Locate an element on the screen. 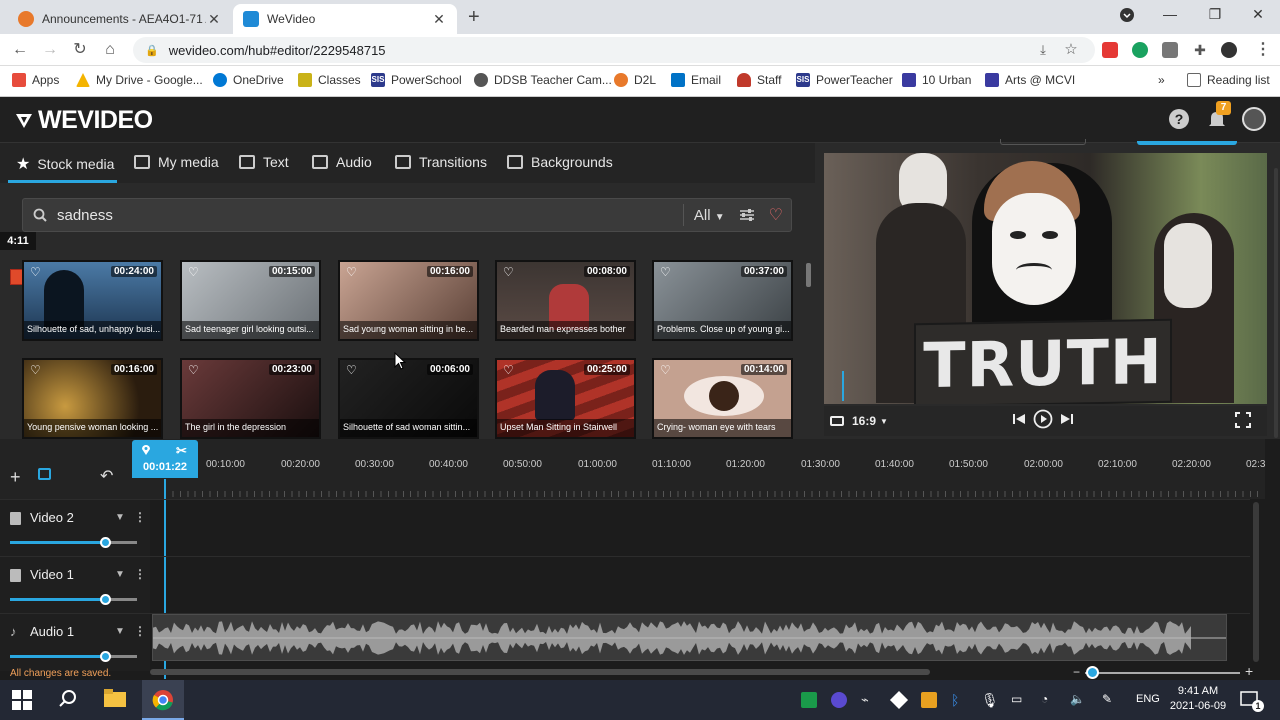 This screenshot has width=1280, height=720. bookmark-powerteacher: SIS PowerTeacher is located at coordinates (844, 80).